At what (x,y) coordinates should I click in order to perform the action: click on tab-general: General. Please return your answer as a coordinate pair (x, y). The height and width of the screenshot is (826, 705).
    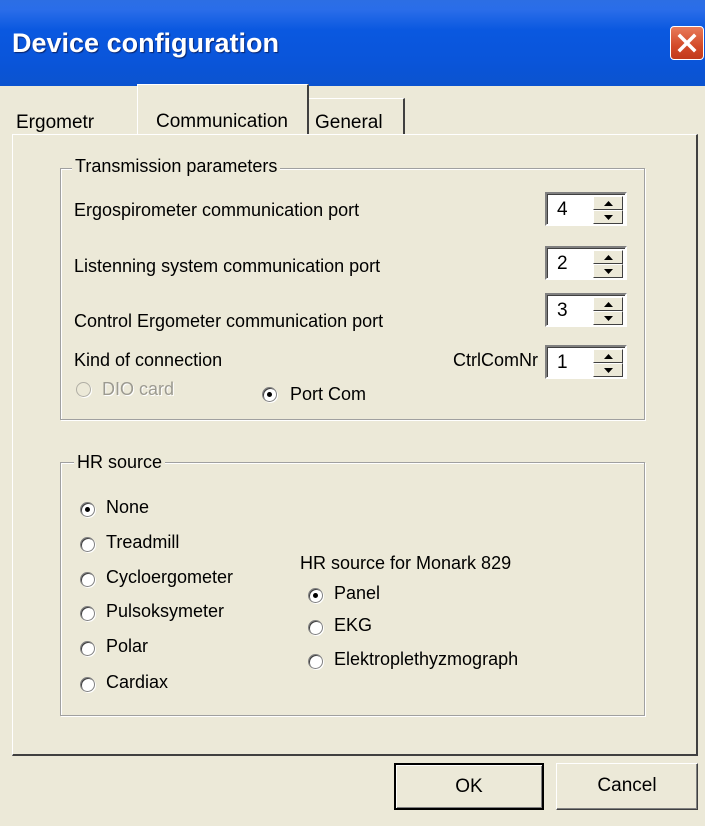
    Looking at the image, I should click on (357, 116).